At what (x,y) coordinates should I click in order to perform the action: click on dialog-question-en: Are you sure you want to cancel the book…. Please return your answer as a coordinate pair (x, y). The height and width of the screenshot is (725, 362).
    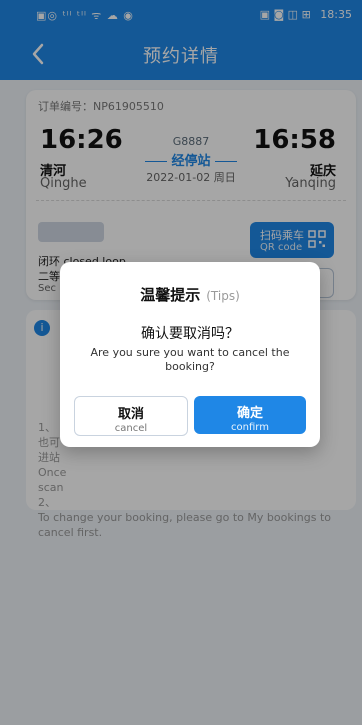
    Looking at the image, I should click on (190, 359).